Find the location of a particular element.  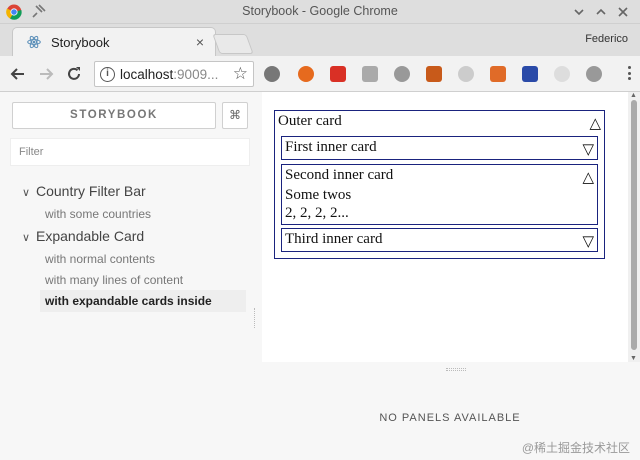

tree-kind-expandable-card: ∨ Expandable Card is located at coordinates (83, 236).